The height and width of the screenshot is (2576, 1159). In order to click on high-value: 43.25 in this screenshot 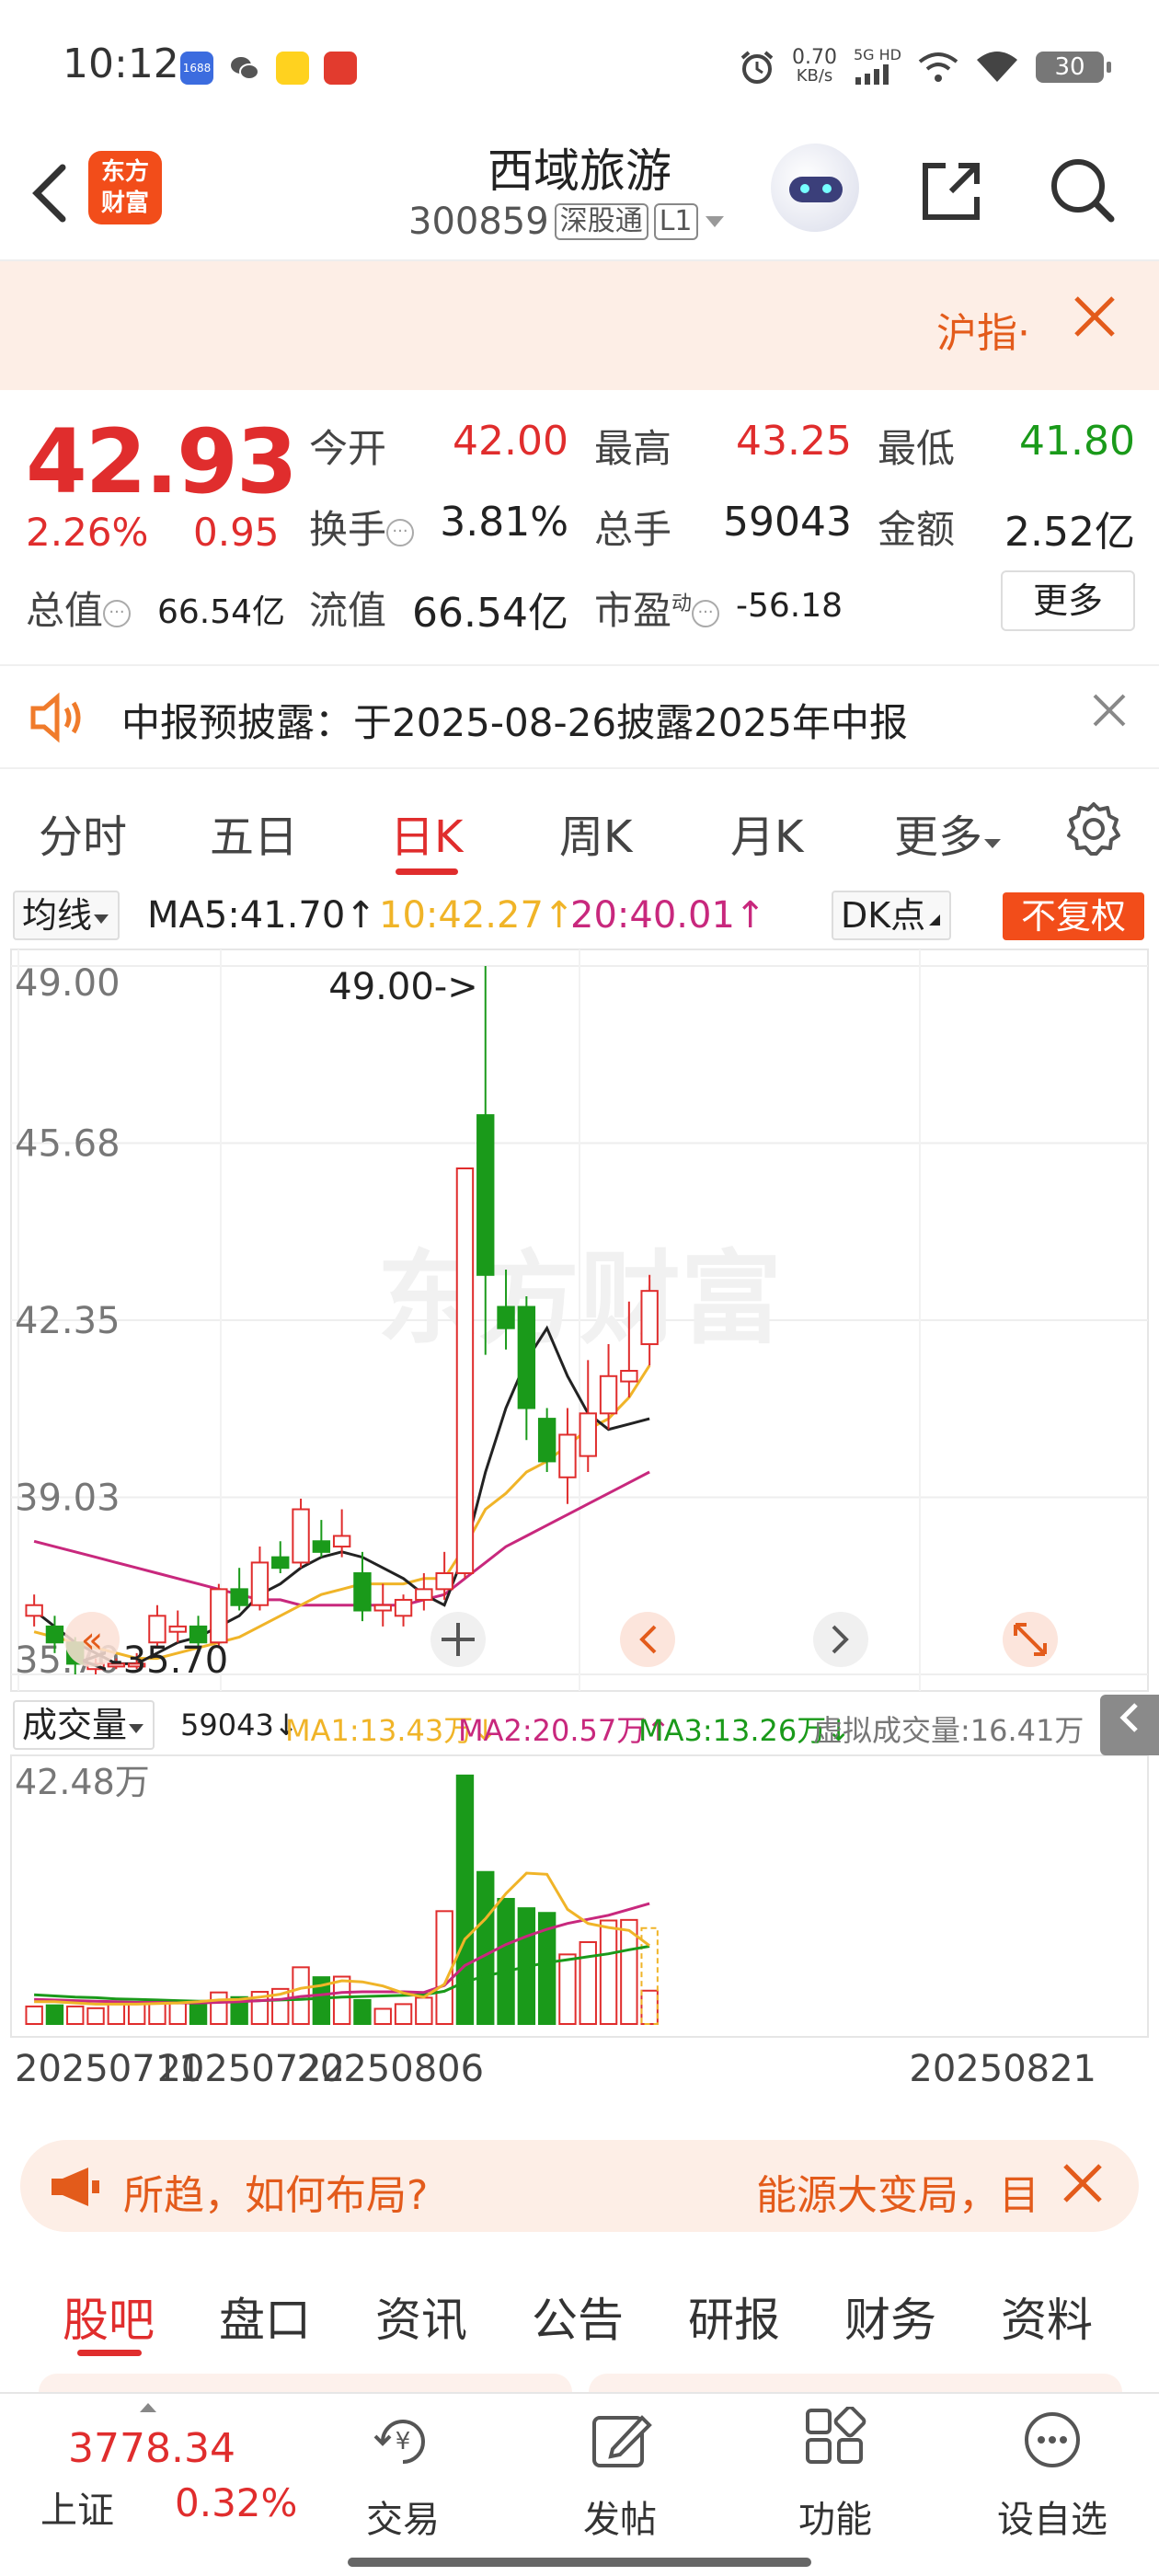, I will do `click(794, 441)`.